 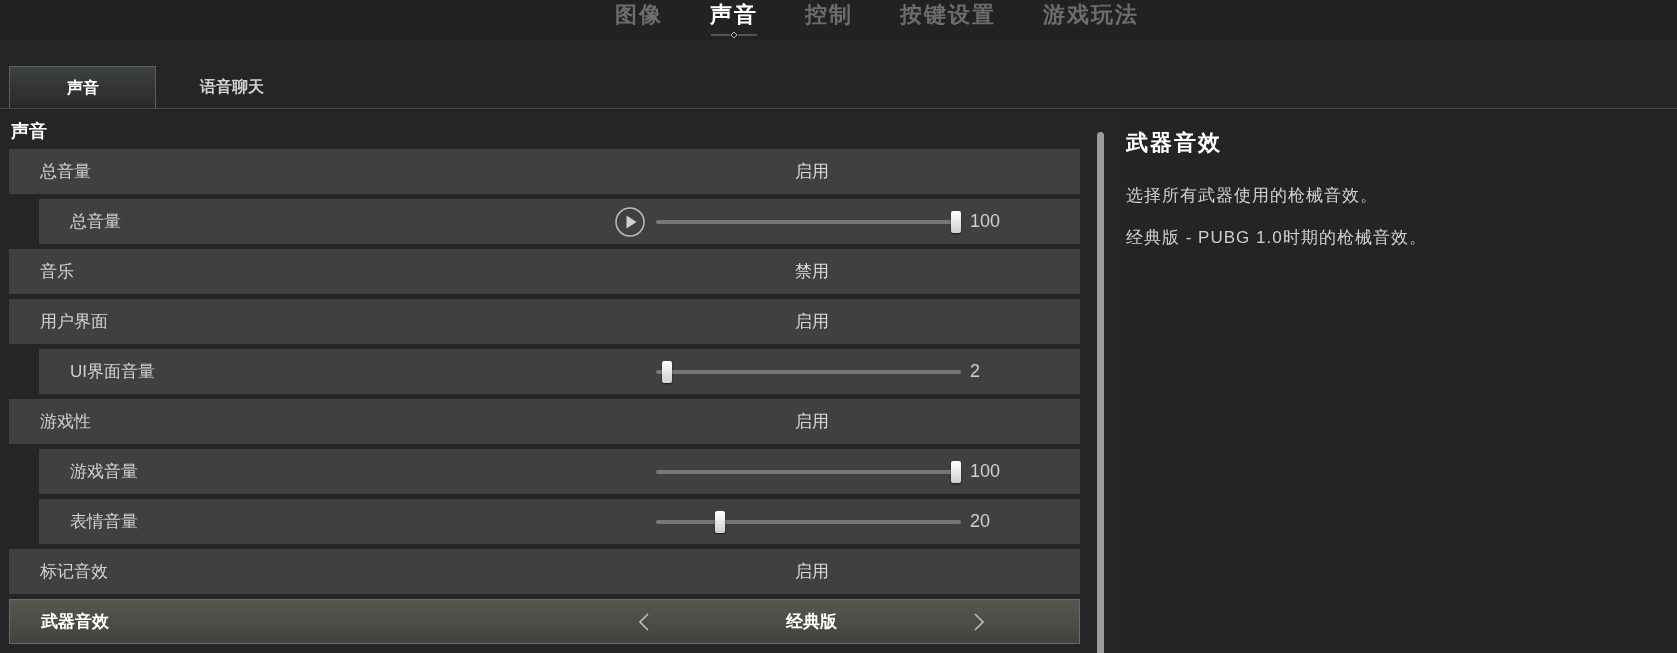 I want to click on scrollbar, so click(x=1100, y=392).